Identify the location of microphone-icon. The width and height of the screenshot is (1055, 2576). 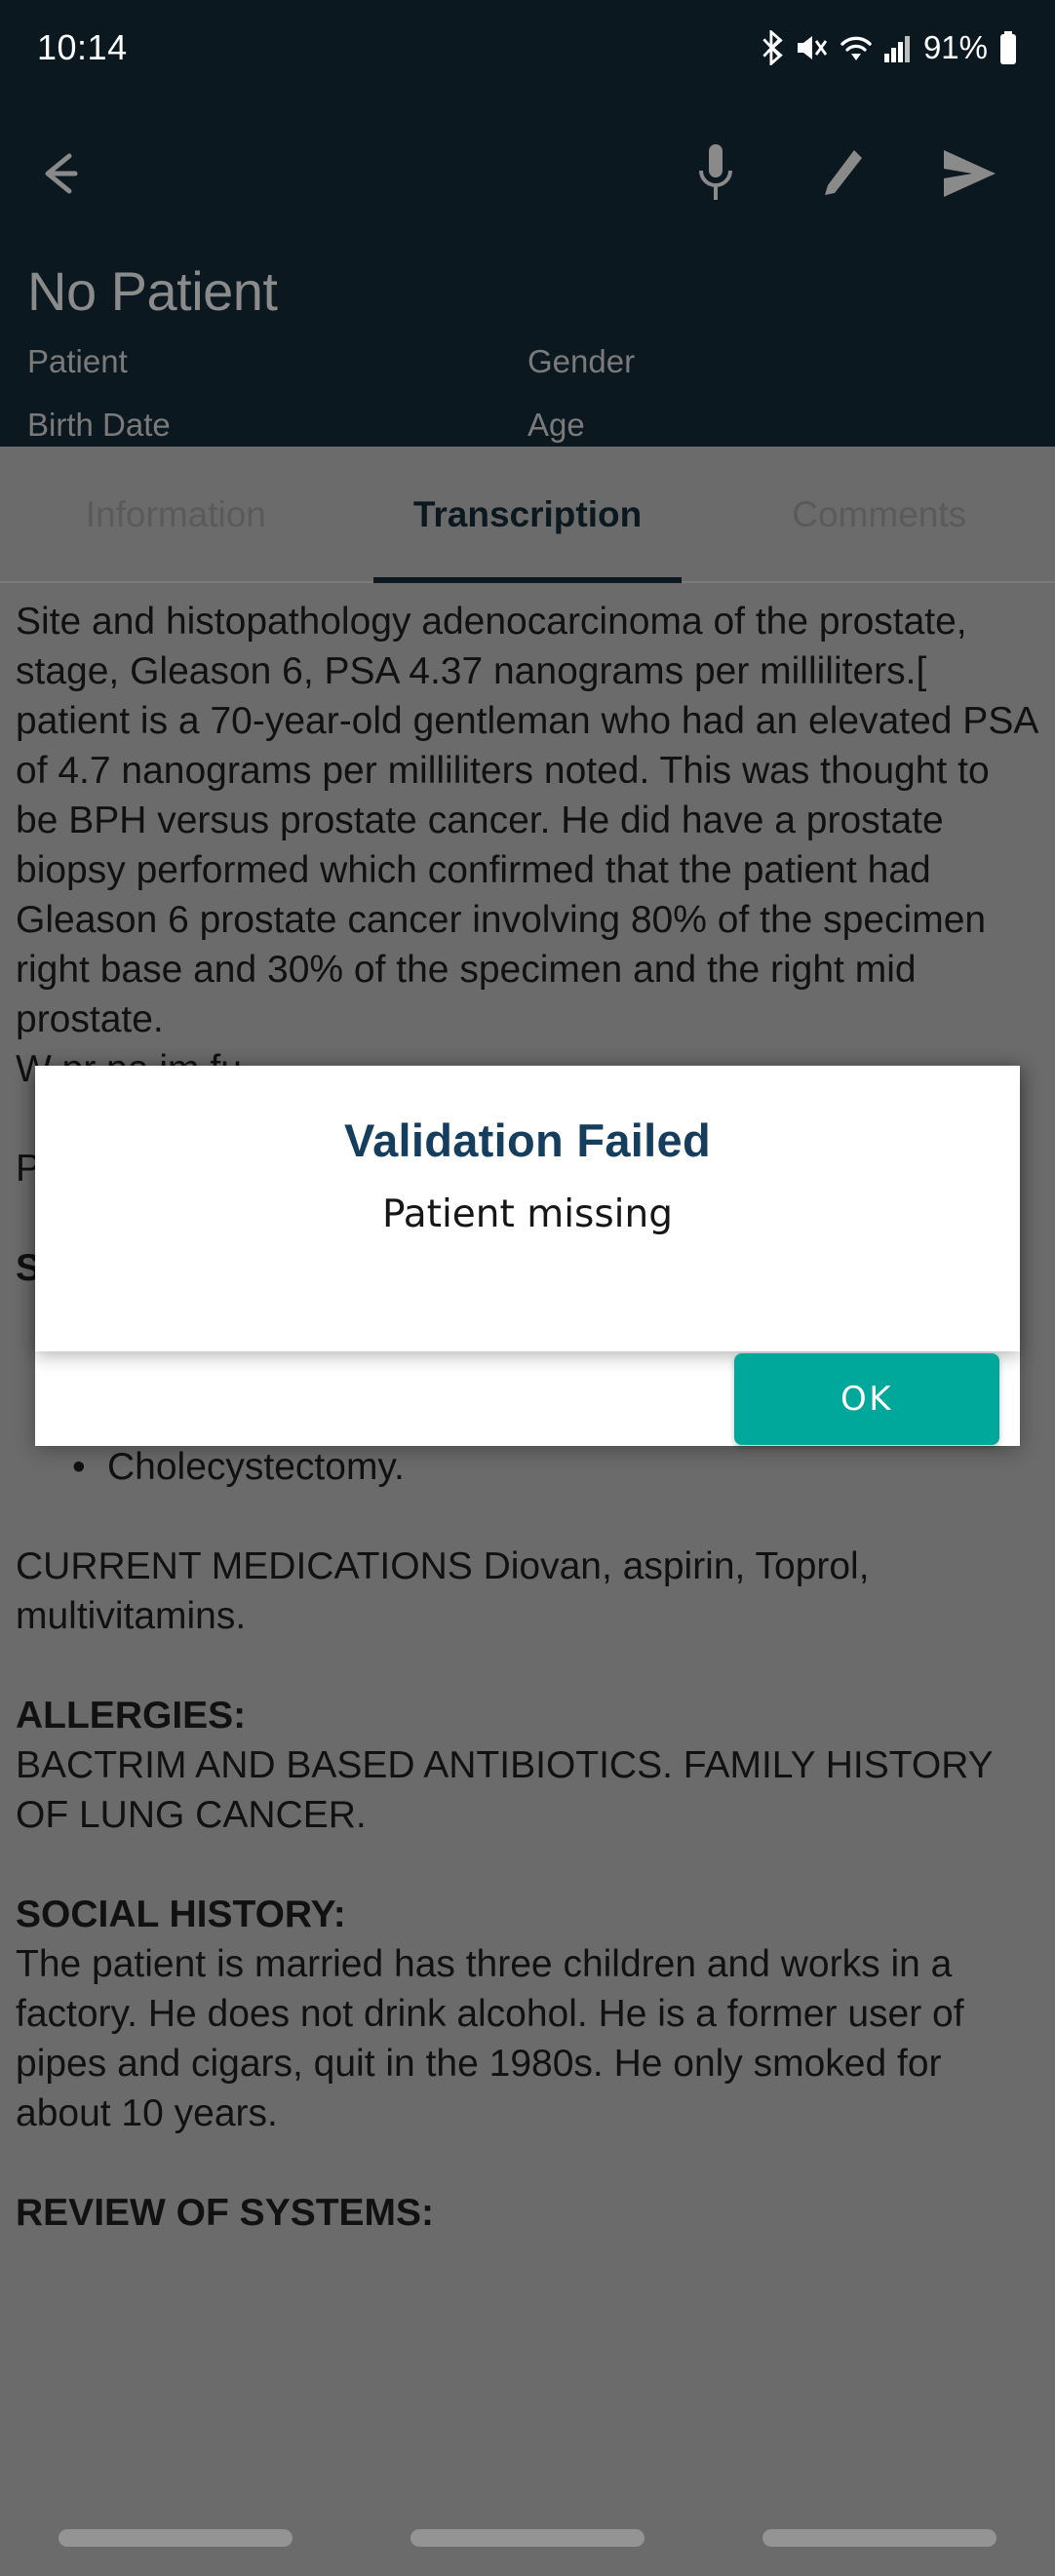
(716, 173).